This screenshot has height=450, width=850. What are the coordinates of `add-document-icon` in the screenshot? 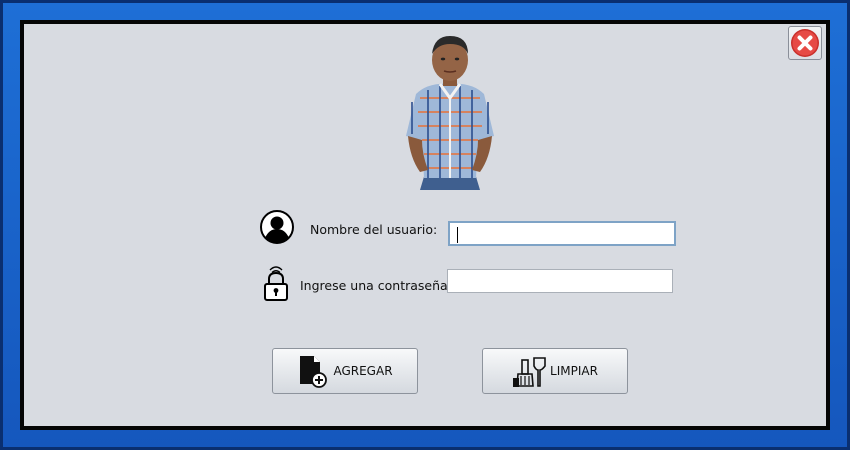 It's located at (314, 372).